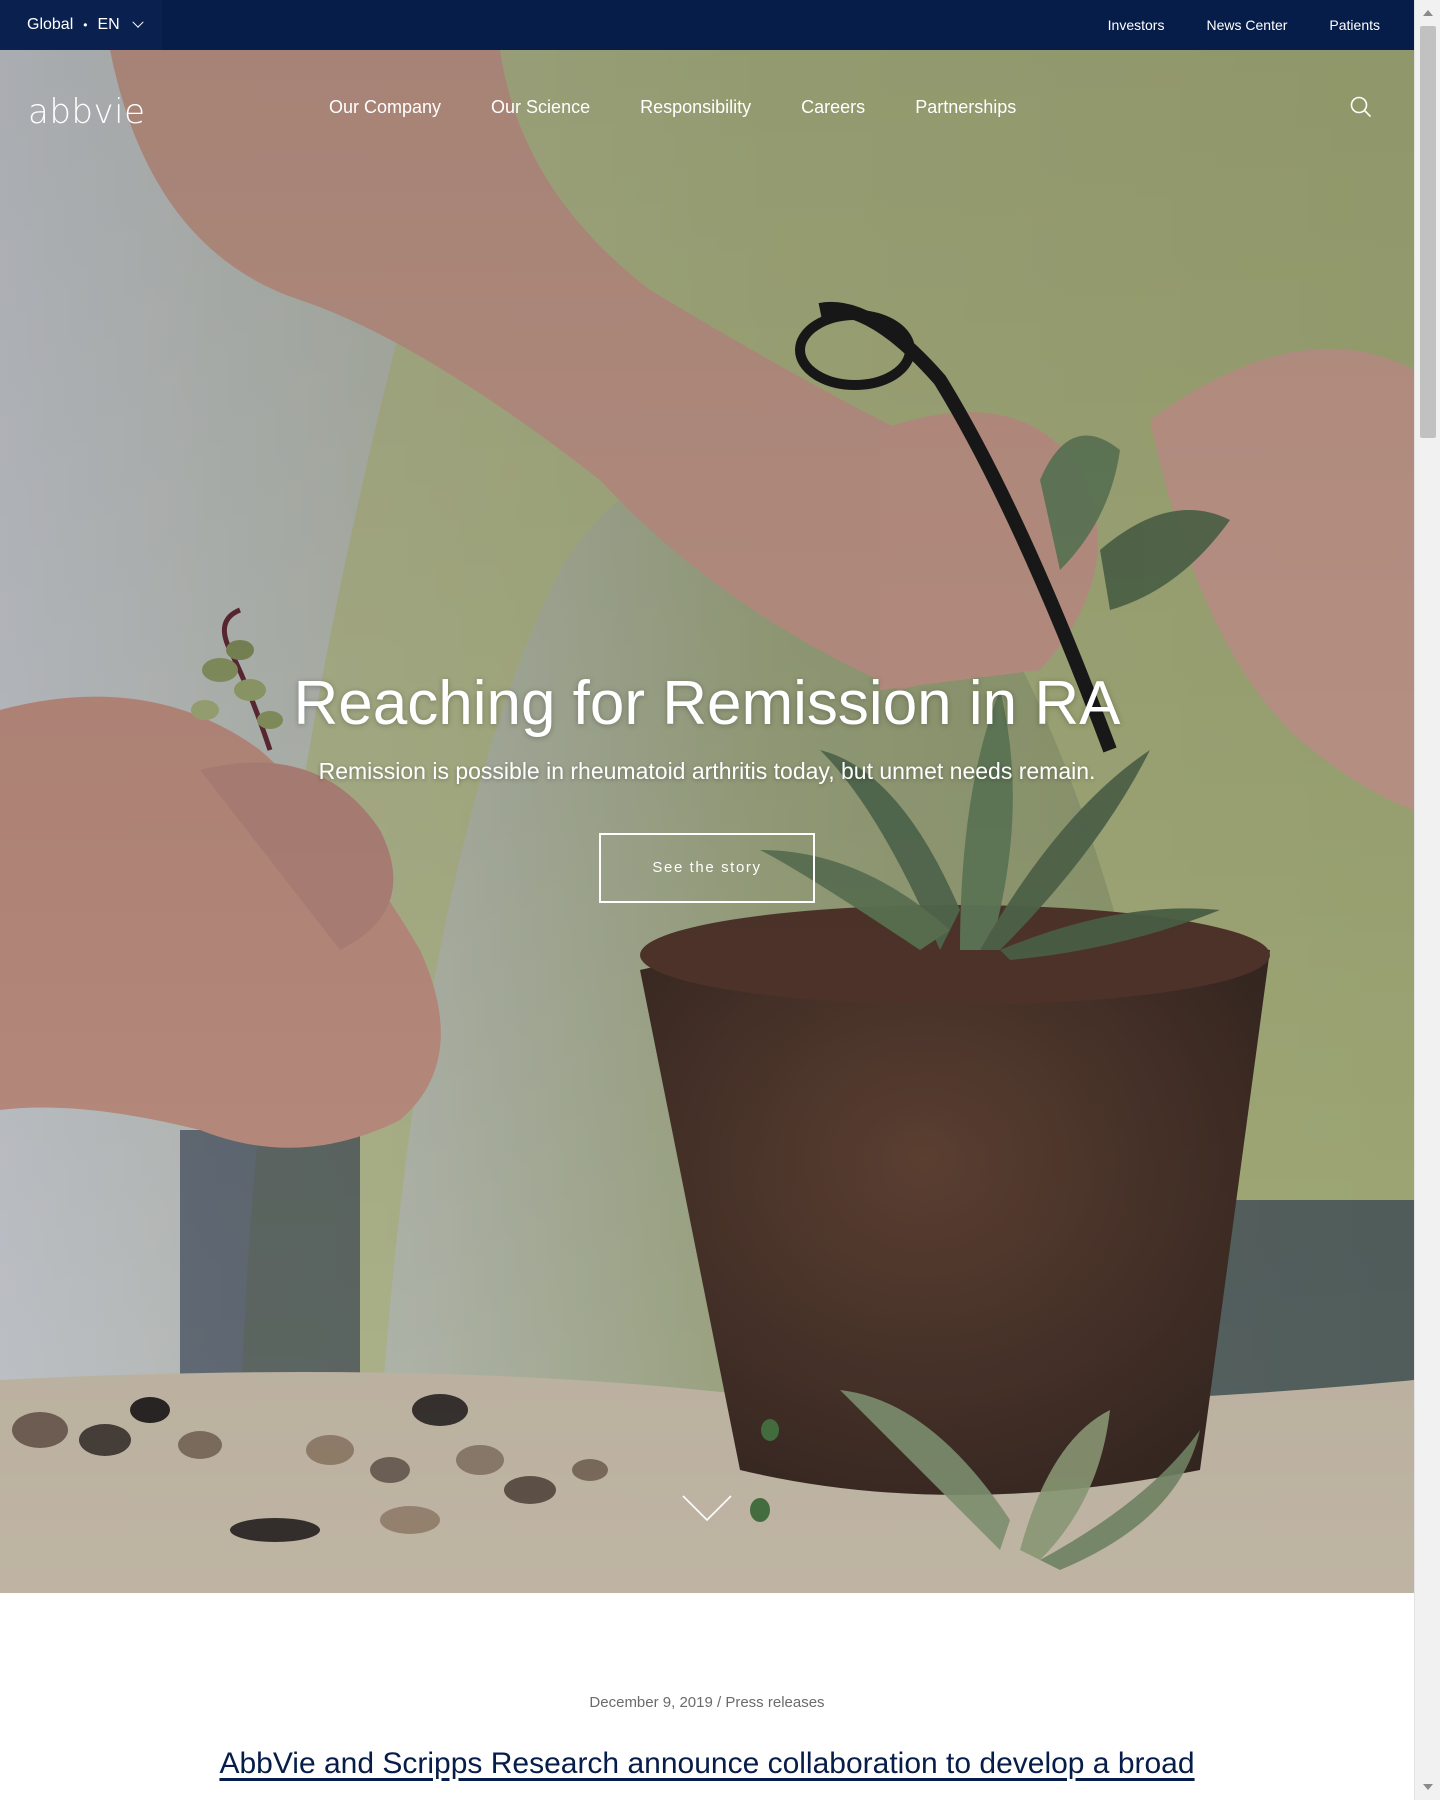 This screenshot has height=1800, width=1440. I want to click on news-meta: December 9, 2019 / Press releases, so click(707, 1702).